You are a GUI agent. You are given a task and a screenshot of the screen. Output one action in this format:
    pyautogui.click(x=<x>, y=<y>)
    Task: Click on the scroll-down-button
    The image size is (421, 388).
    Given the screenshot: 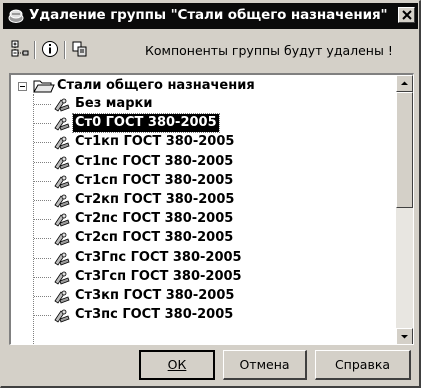 What is the action you would take?
    pyautogui.click(x=404, y=336)
    